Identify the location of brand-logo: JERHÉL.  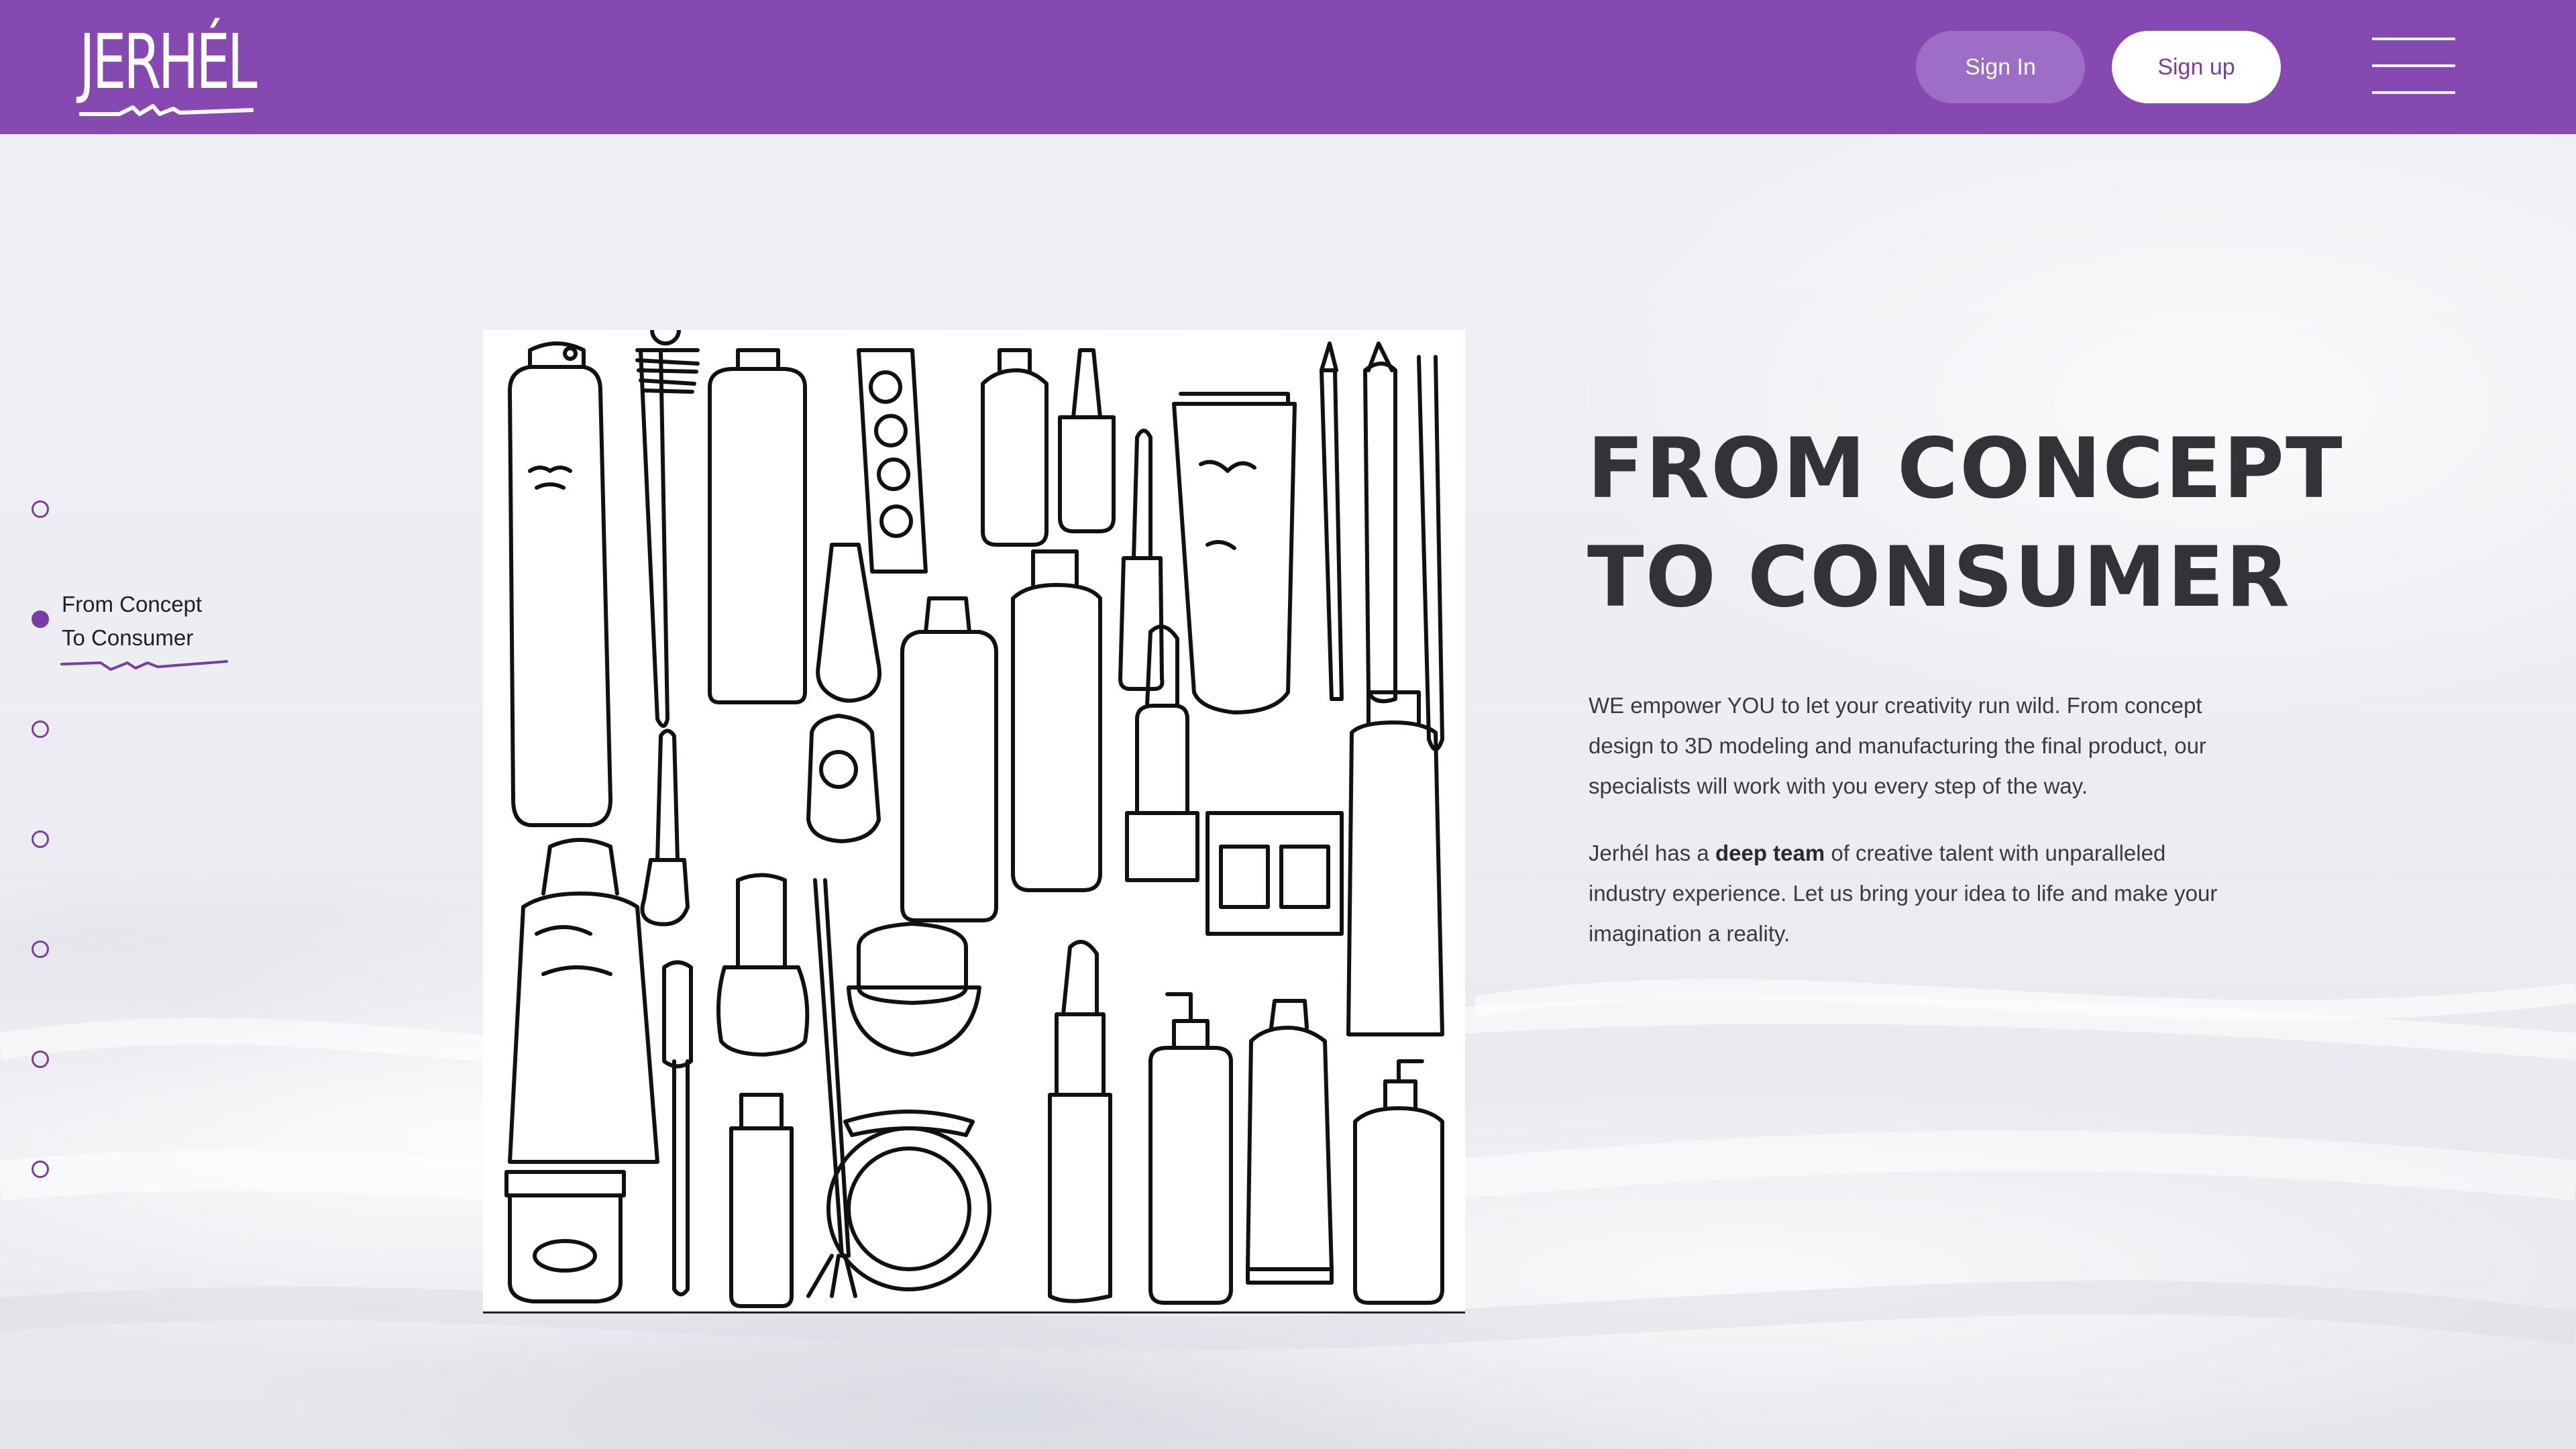
(168, 67).